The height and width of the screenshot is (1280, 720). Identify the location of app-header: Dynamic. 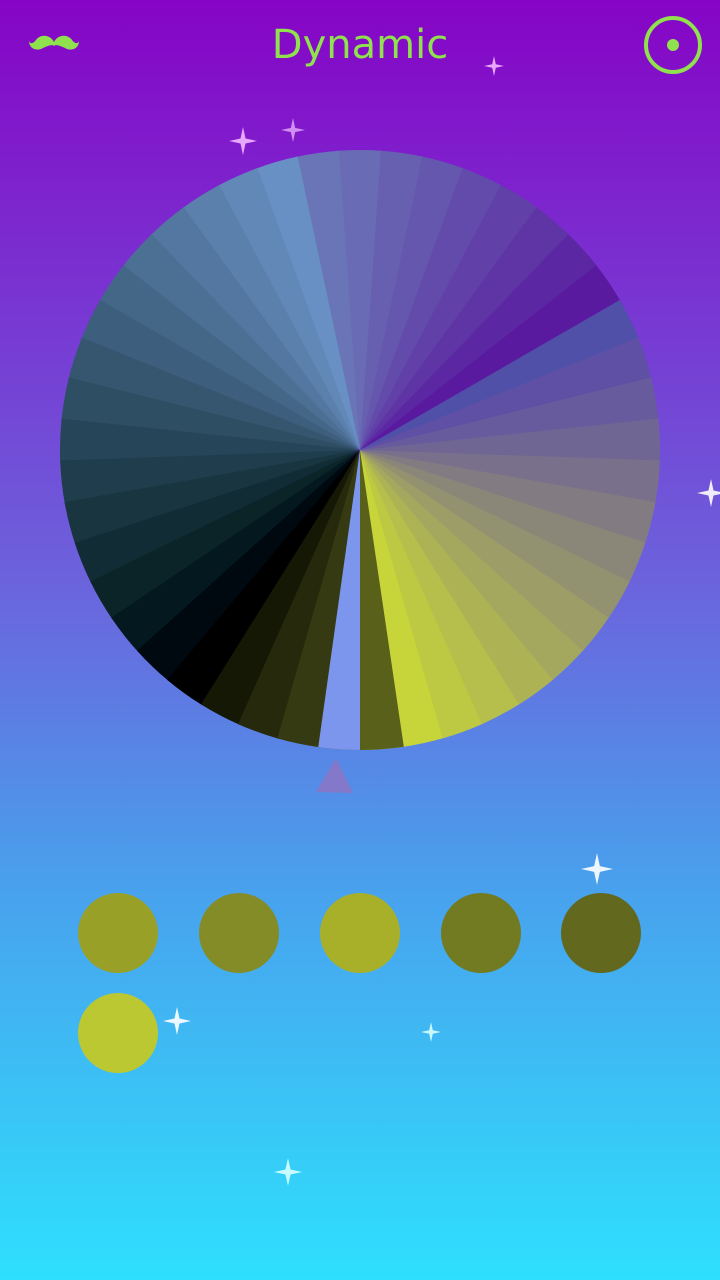
(360, 45).